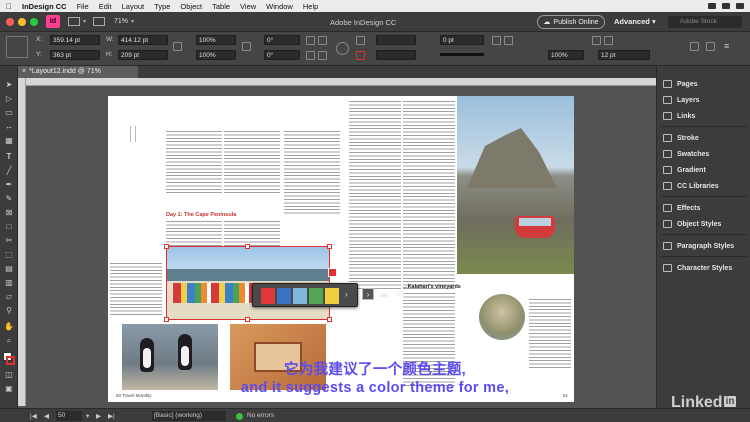 This screenshot has width=750, height=422. I want to click on screen-mode-icon, so click(74, 21).